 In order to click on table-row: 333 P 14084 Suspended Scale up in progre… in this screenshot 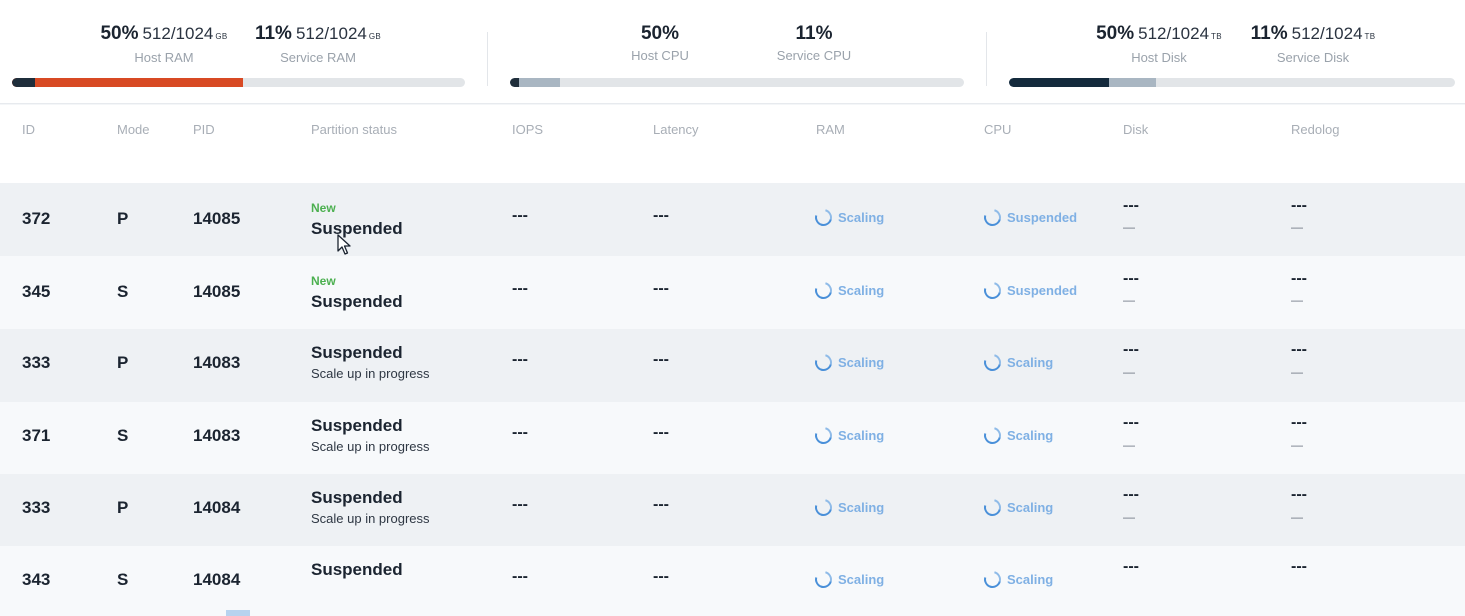, I will do `click(732, 510)`.